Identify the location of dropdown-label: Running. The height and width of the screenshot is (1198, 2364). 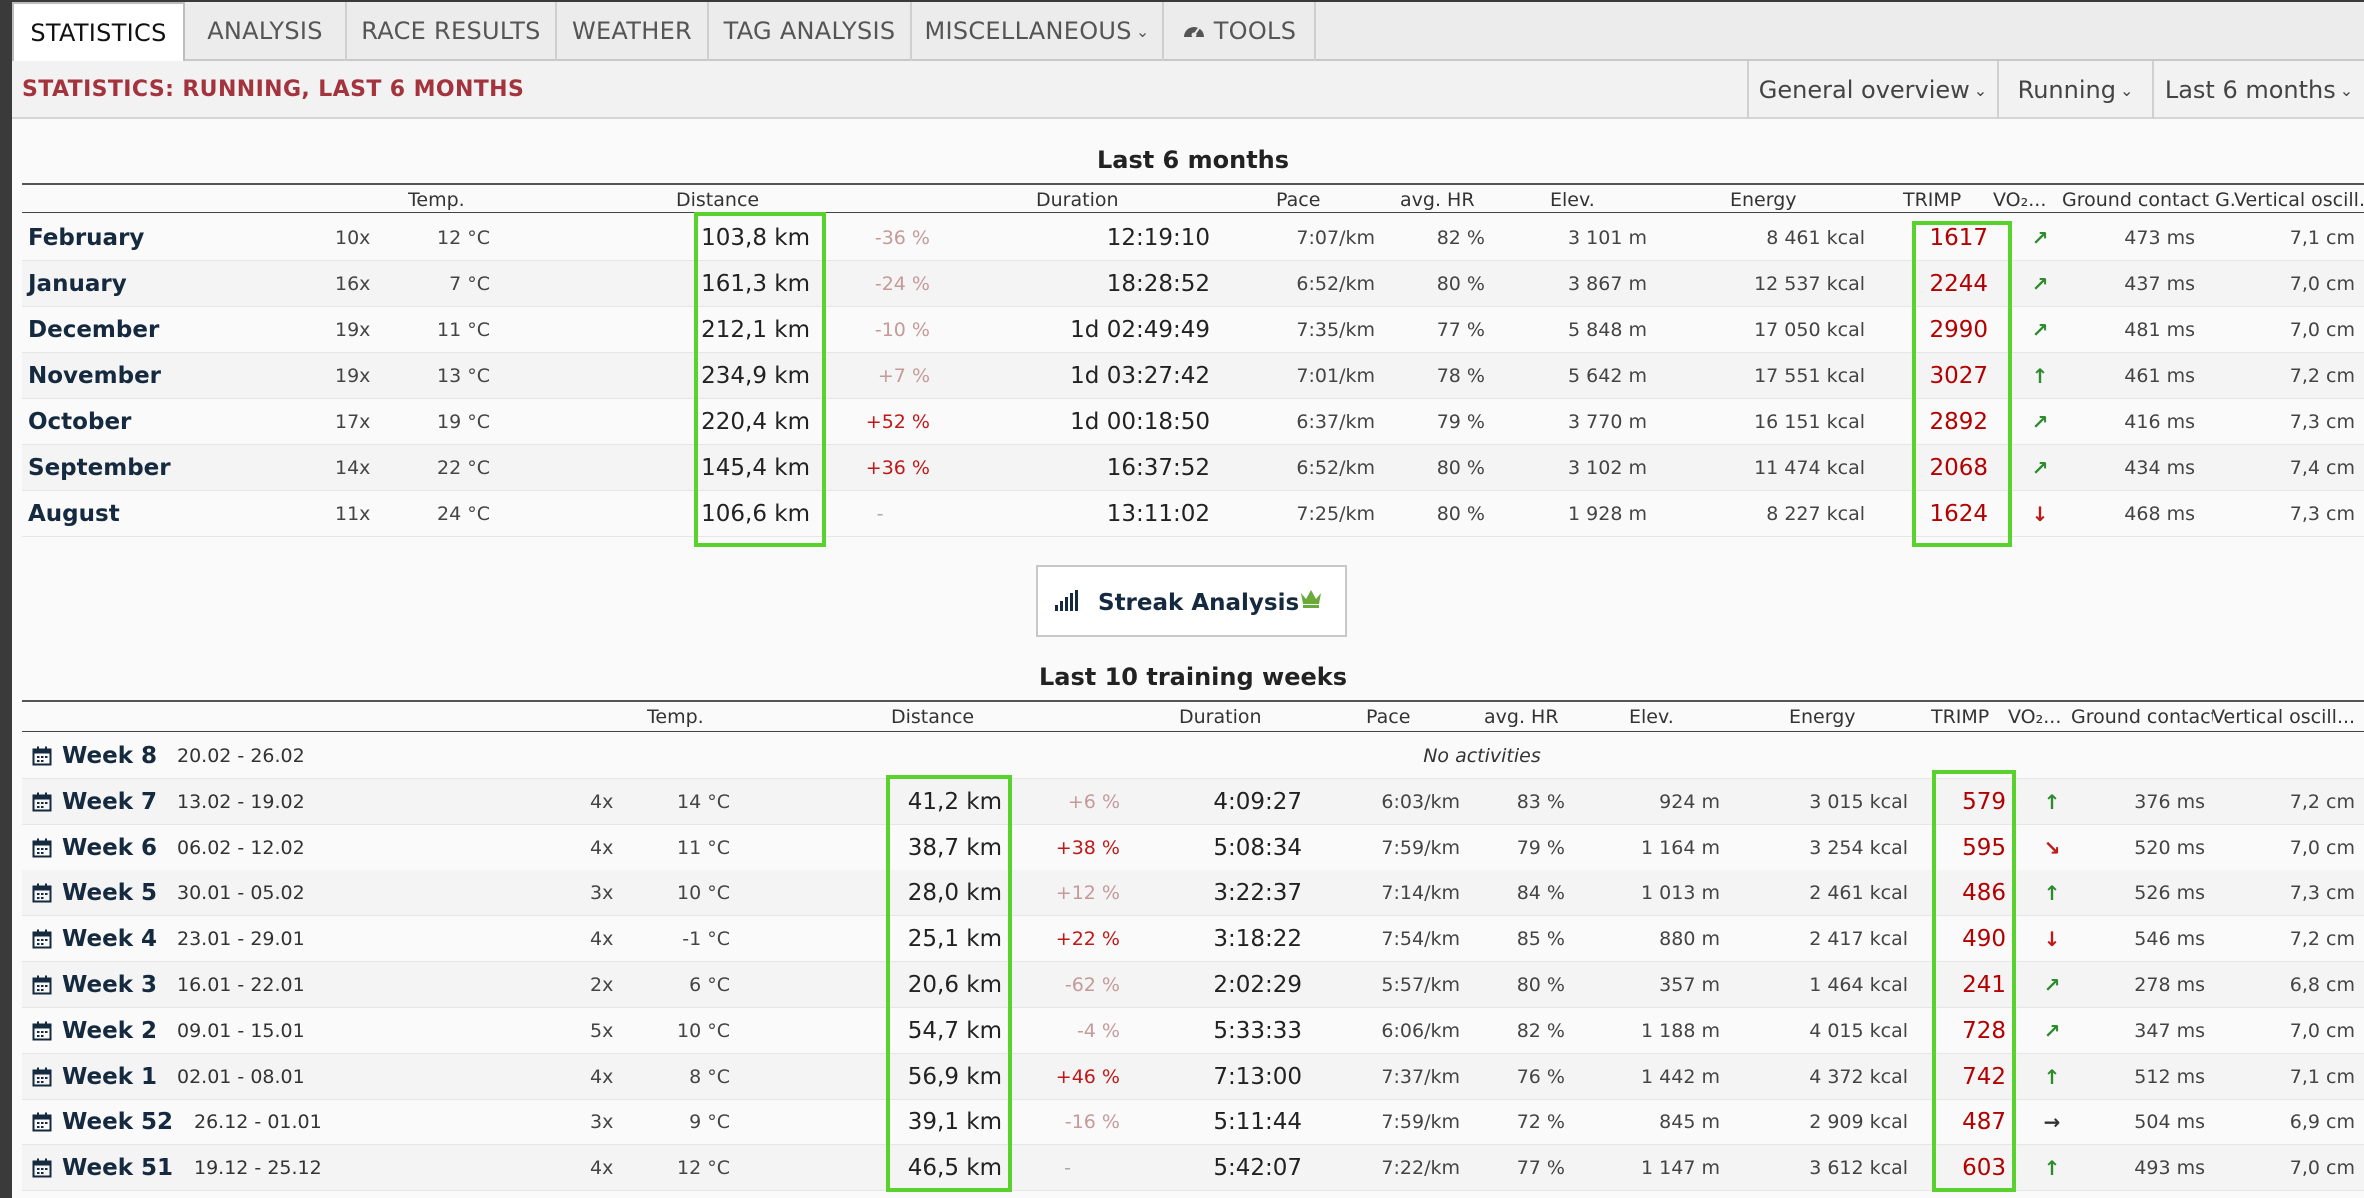
(2066, 90).